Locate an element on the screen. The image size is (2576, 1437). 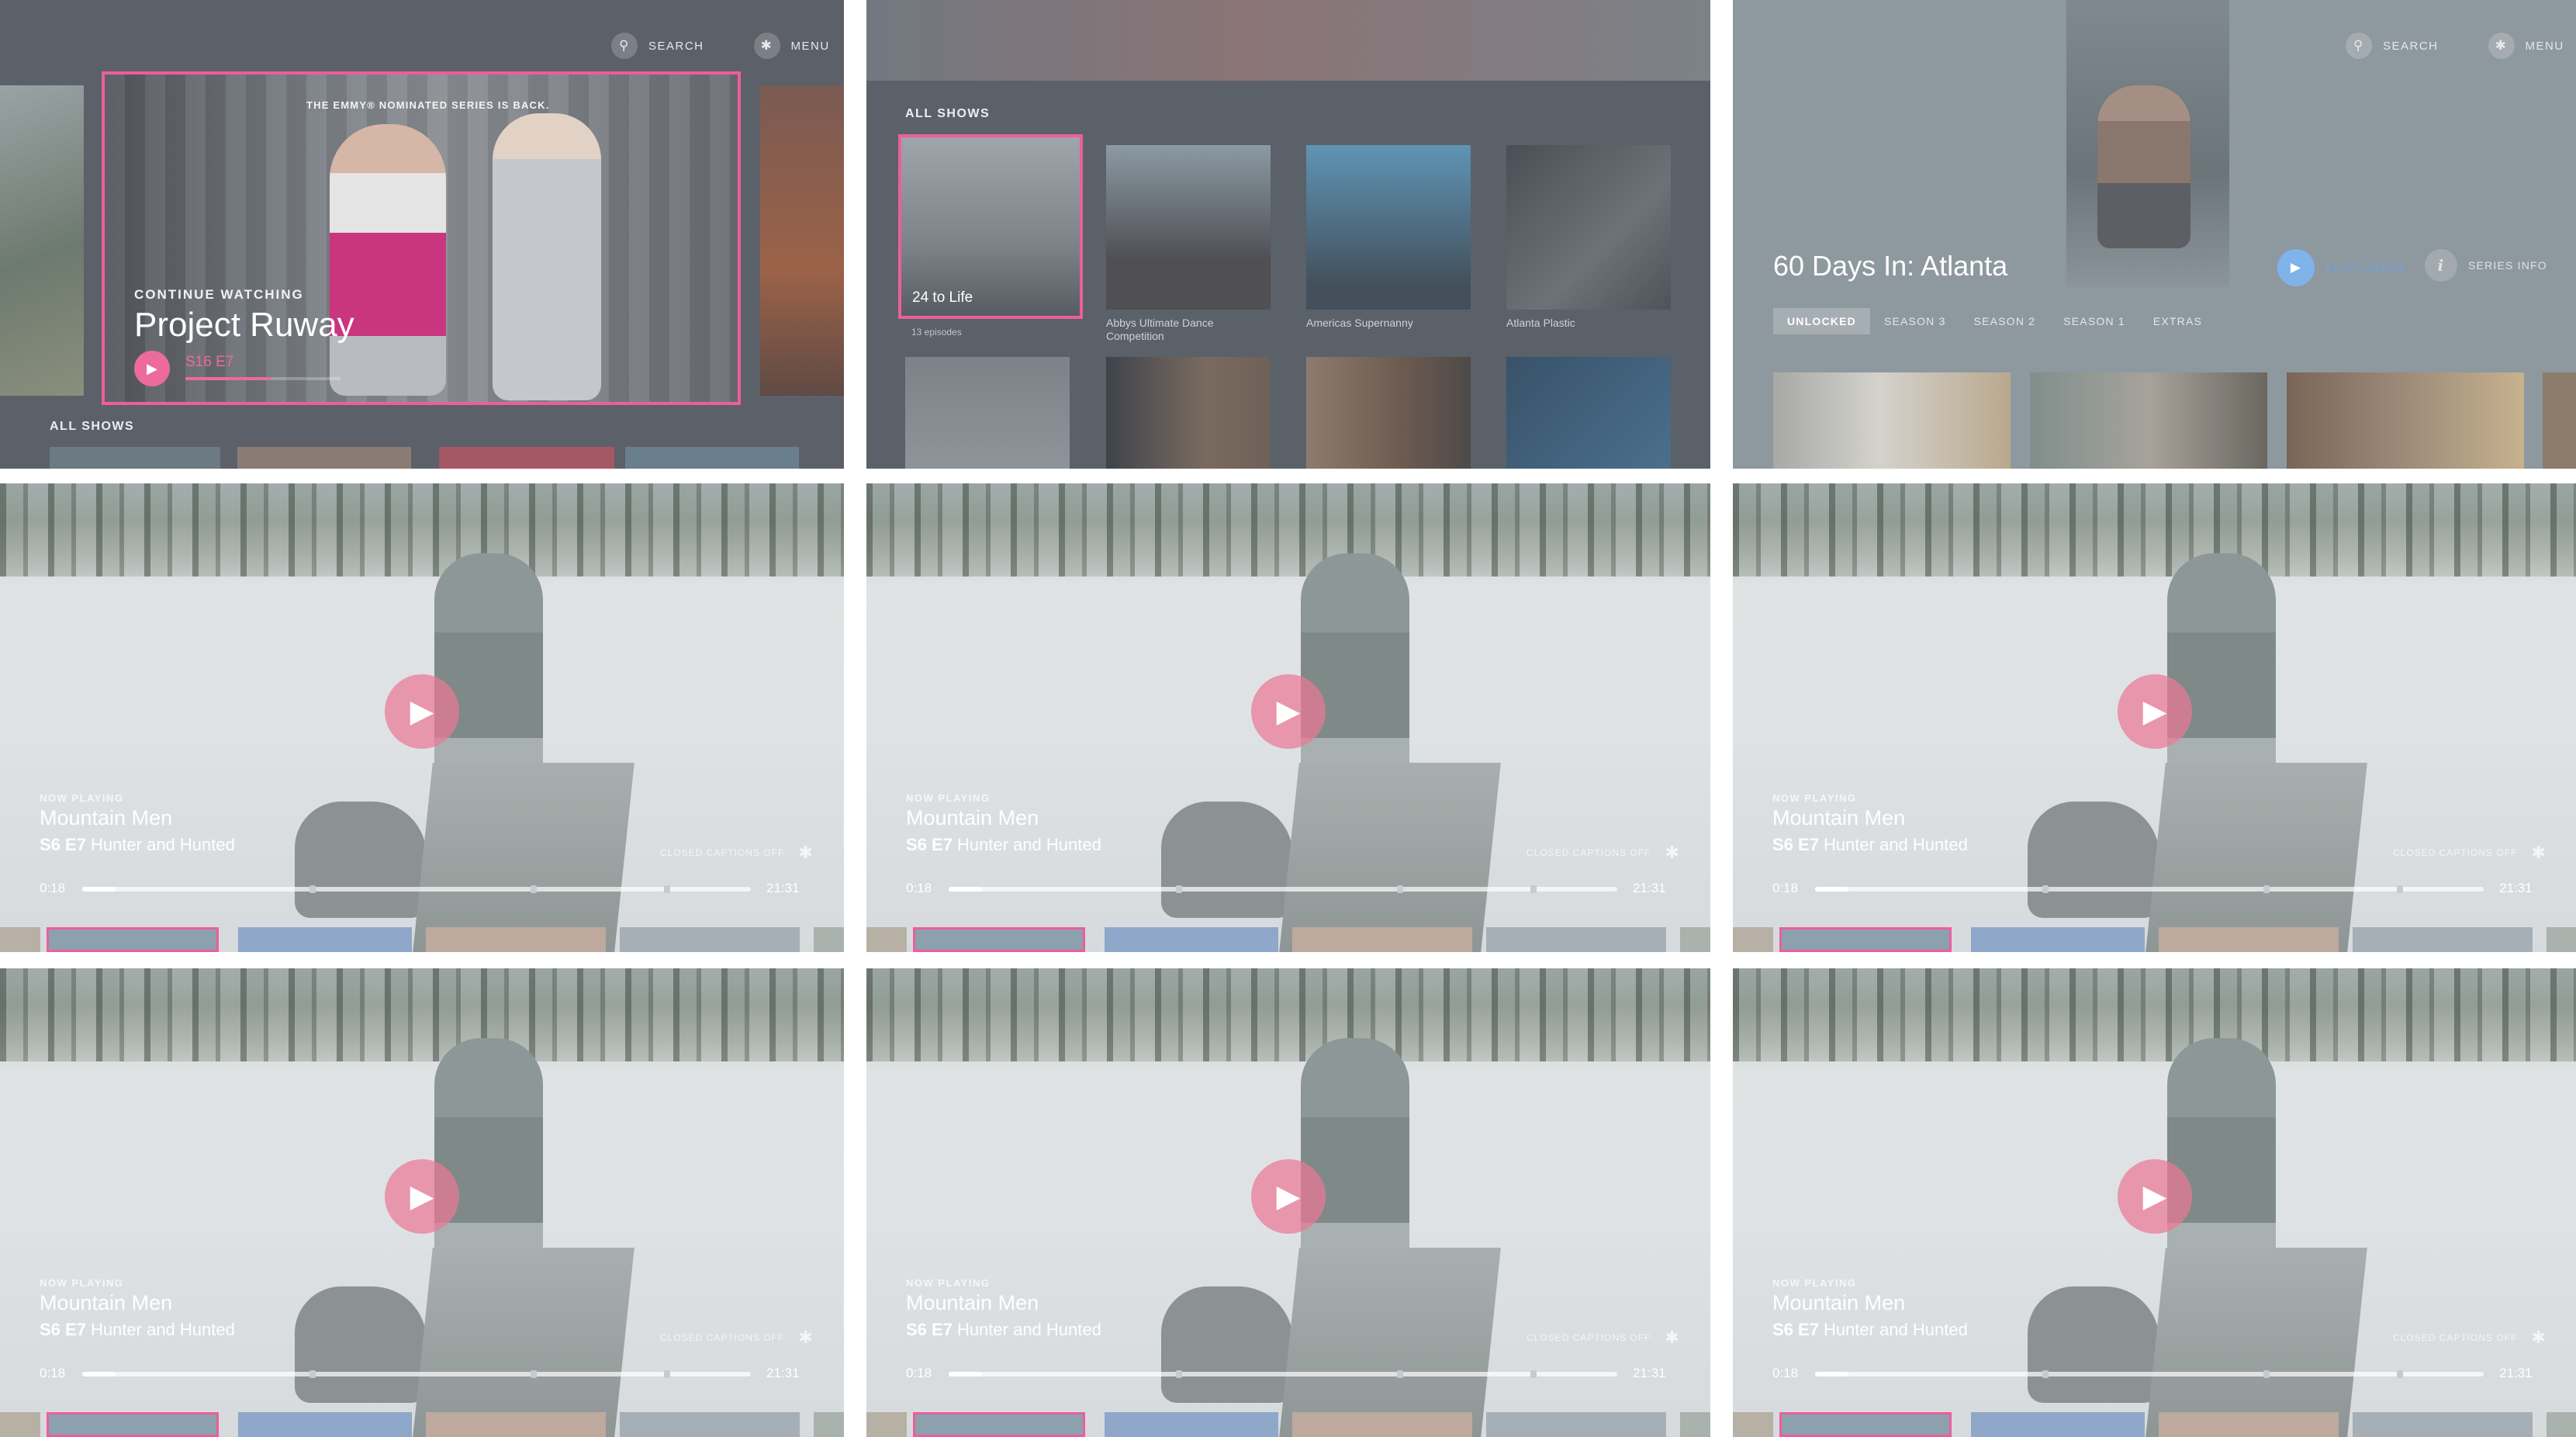
show-tile-24-to-life: 24 to Life 13 episodes is located at coordinates (990, 236).